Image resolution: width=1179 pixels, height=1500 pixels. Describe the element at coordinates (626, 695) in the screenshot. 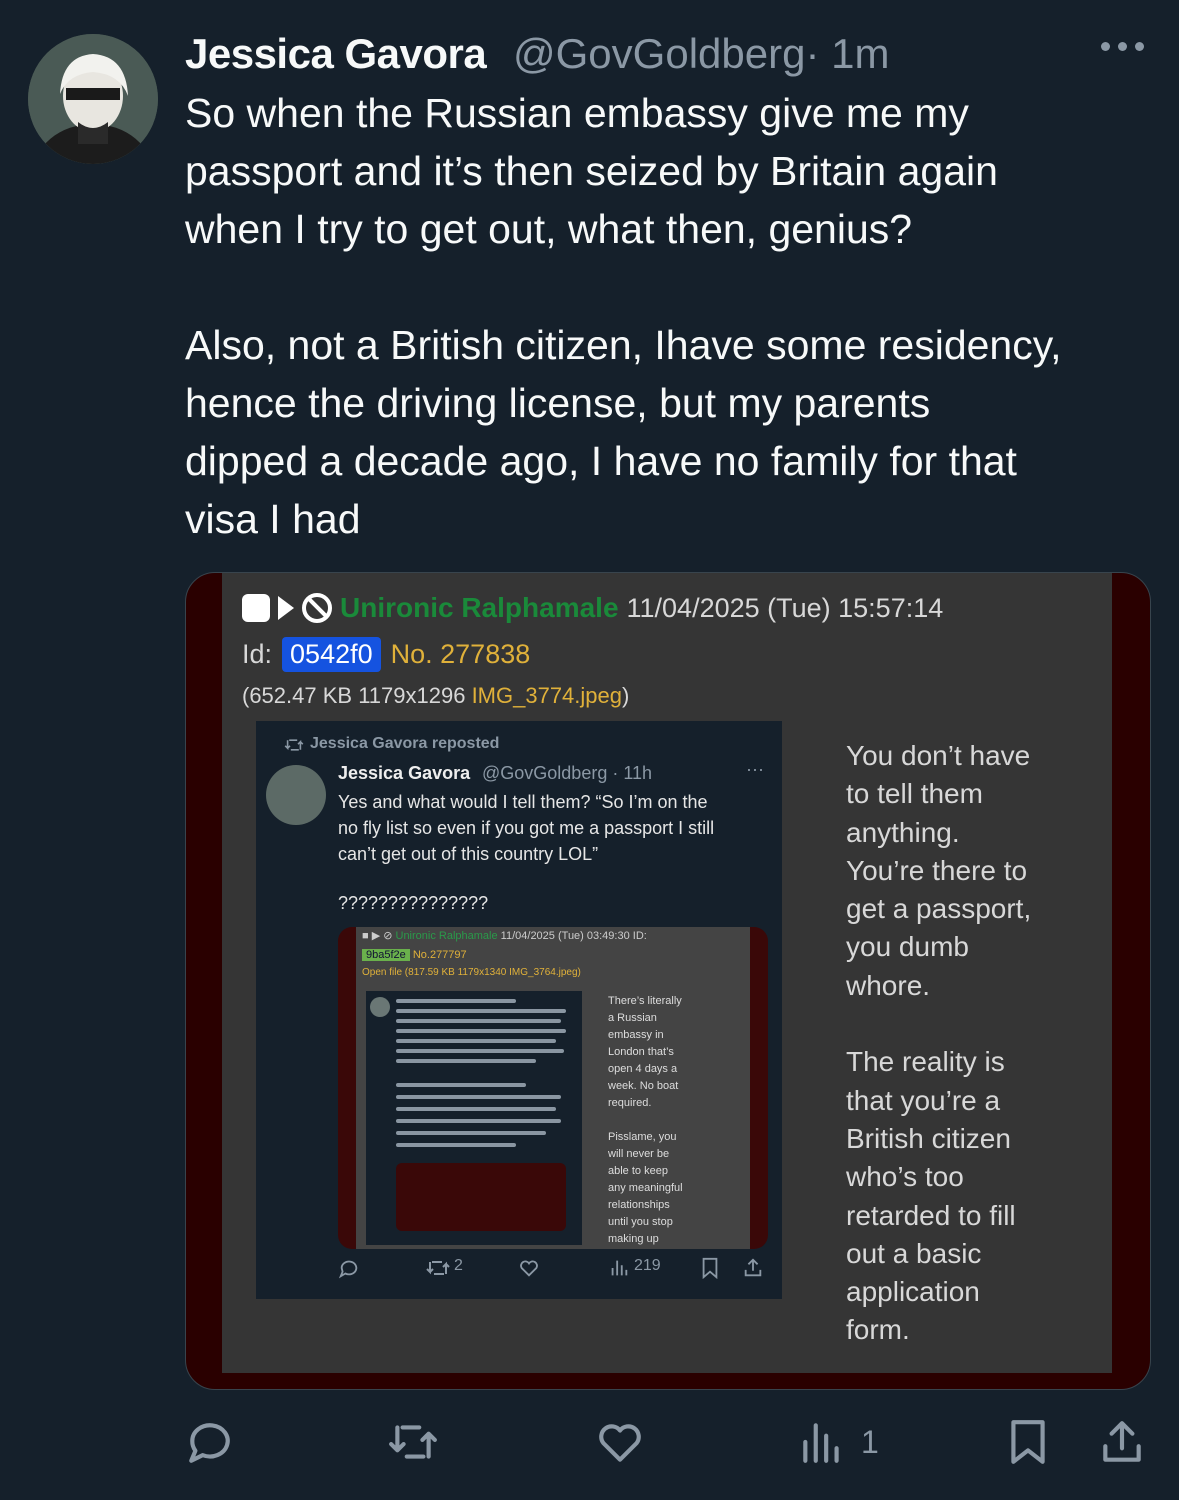

I see `file-info-suffix: )` at that location.